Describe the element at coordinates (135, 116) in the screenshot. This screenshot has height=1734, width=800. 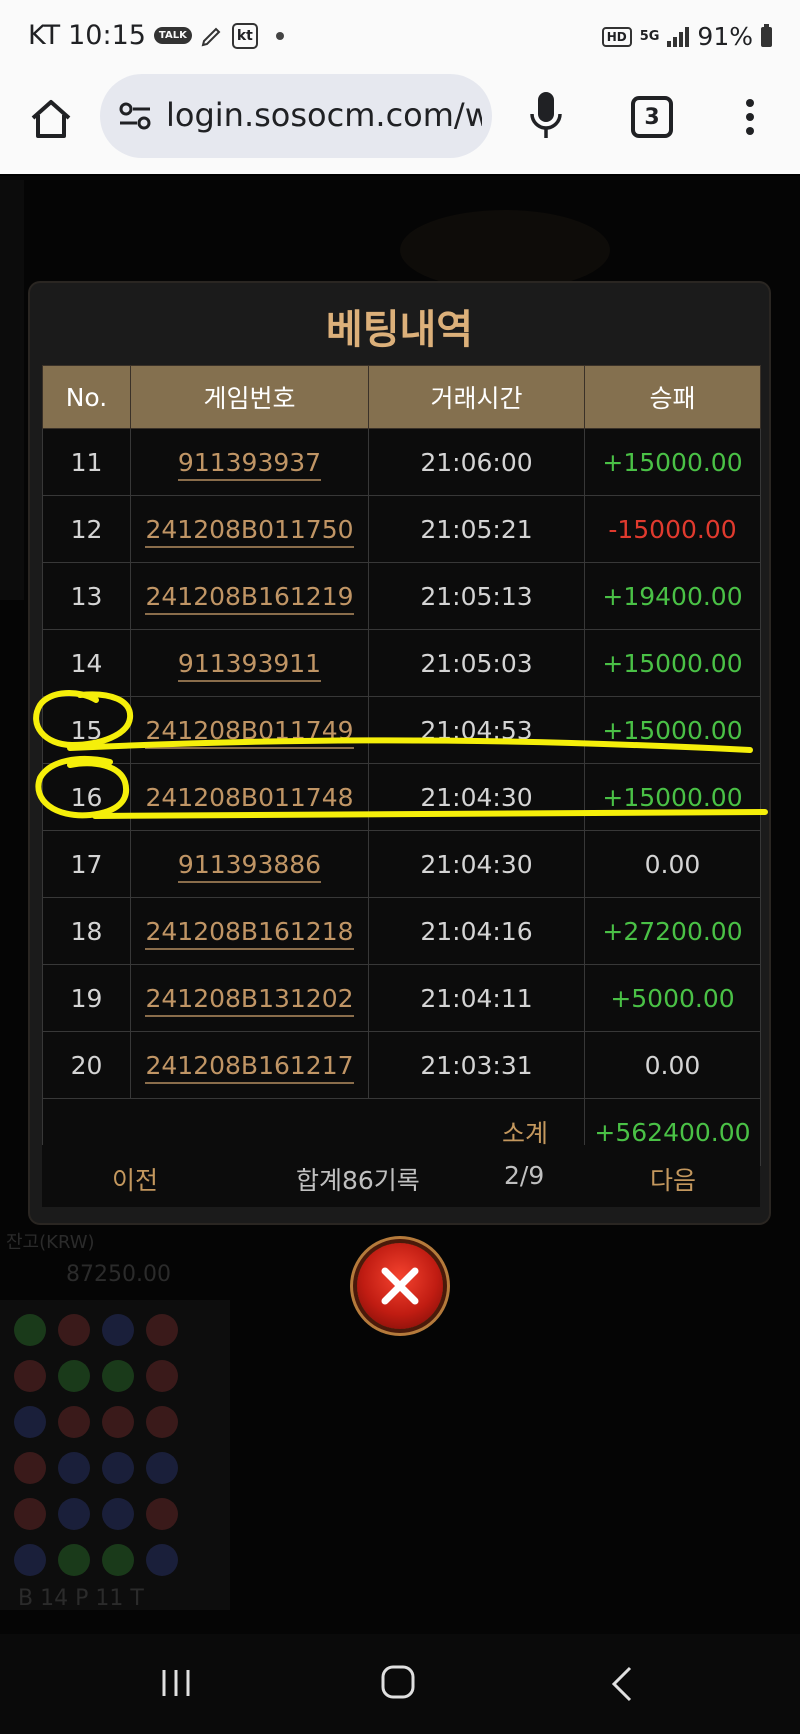
I see `site-settings-icon` at that location.